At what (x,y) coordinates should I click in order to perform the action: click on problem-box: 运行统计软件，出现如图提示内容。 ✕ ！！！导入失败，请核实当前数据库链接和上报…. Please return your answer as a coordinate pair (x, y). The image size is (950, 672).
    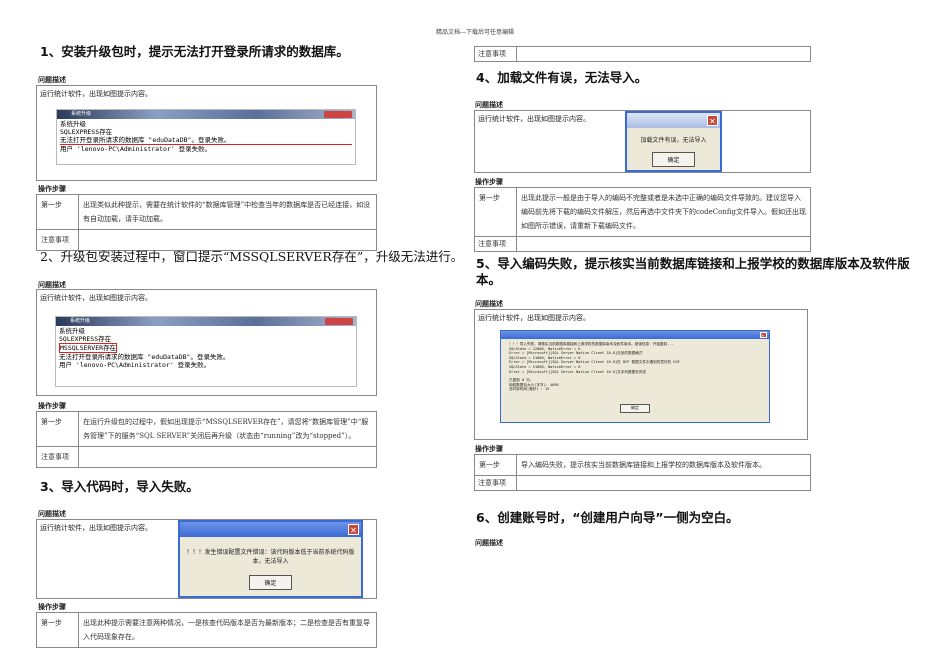
    Looking at the image, I should click on (641, 374).